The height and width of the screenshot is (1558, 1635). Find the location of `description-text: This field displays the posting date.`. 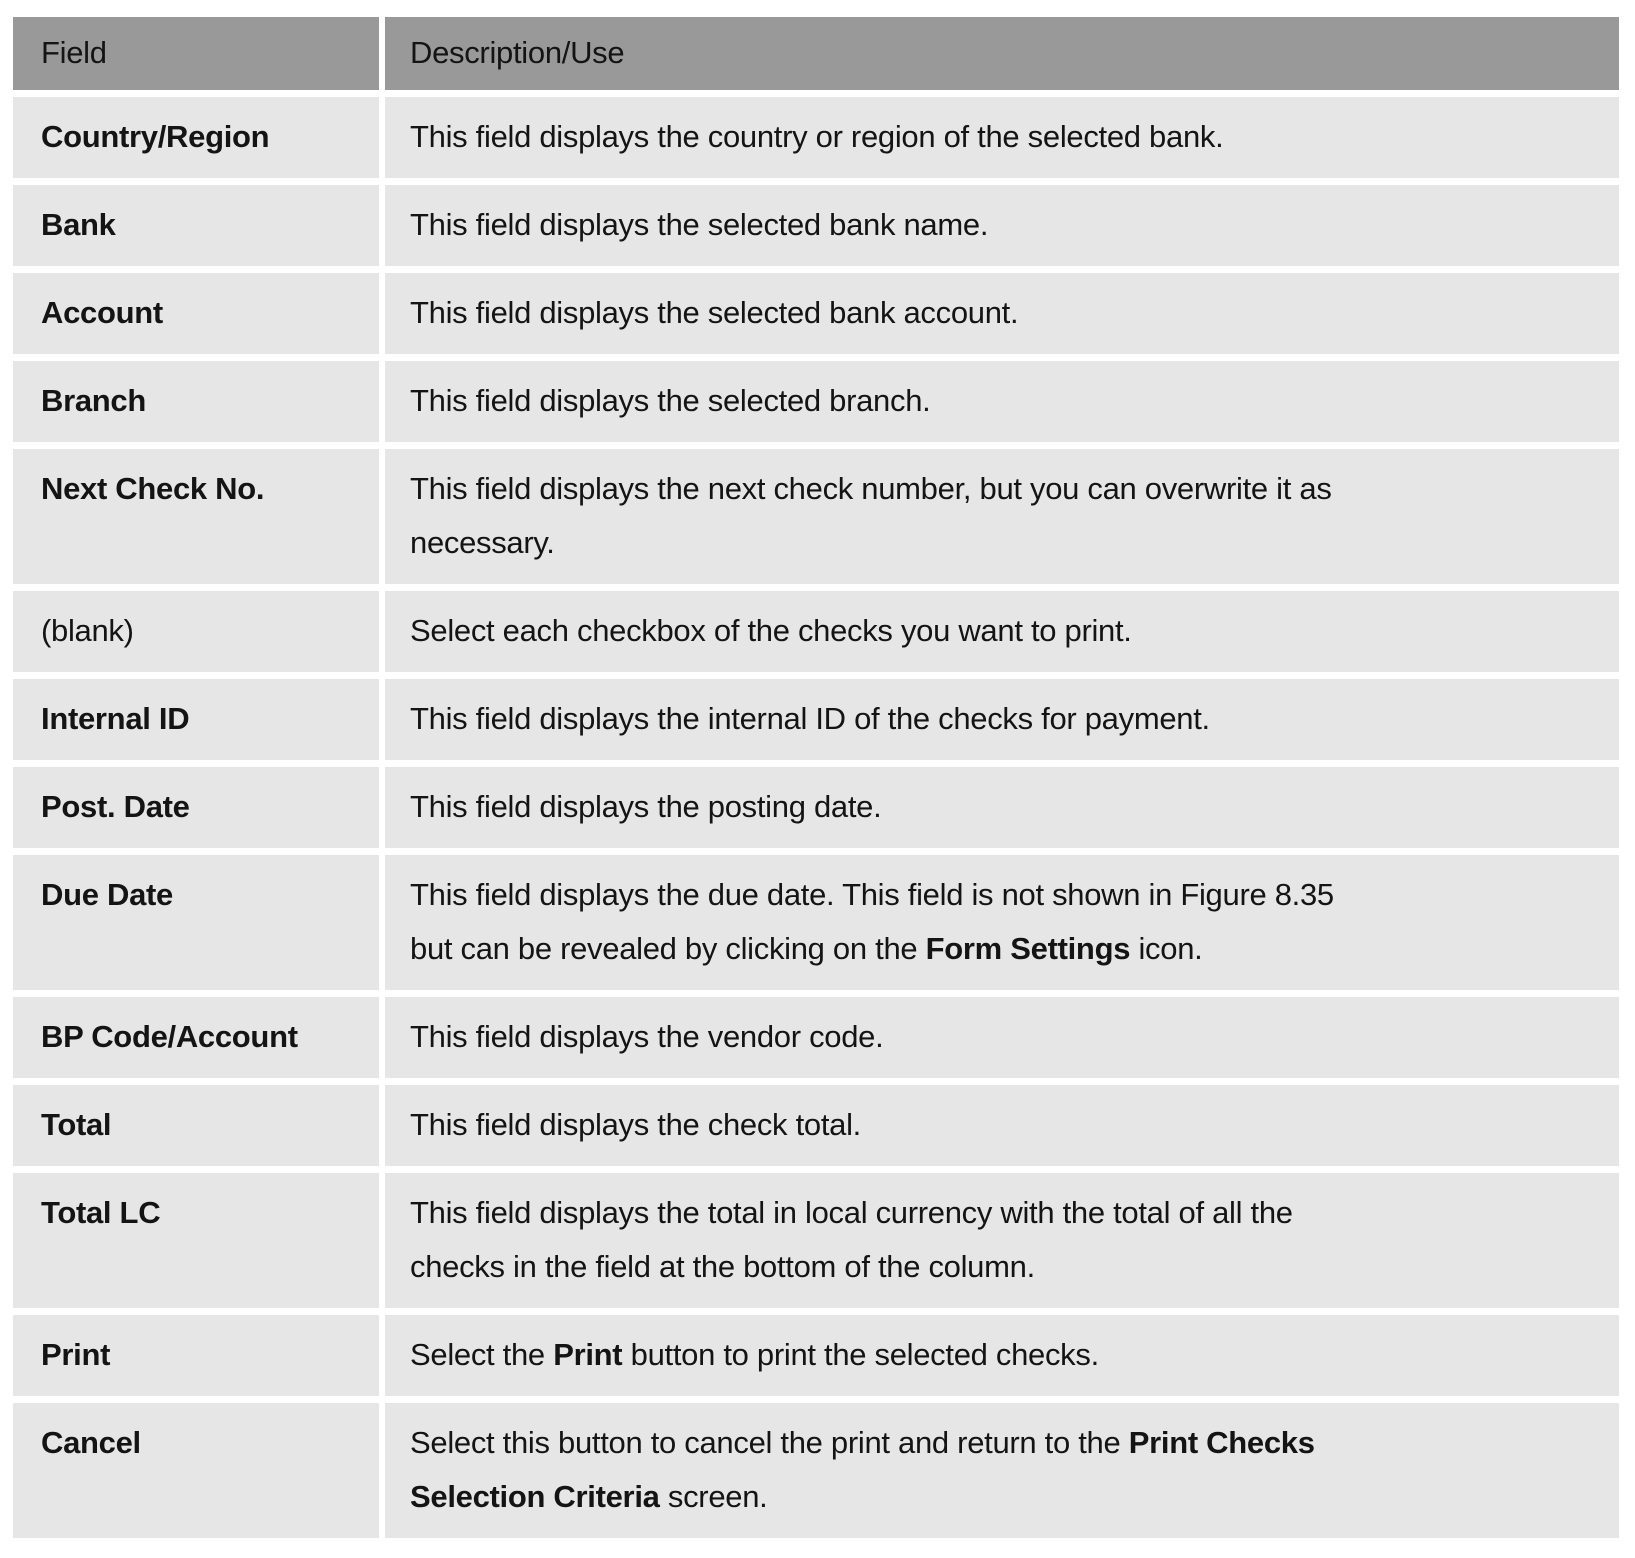

description-text: This field displays the posting date. is located at coordinates (646, 806).